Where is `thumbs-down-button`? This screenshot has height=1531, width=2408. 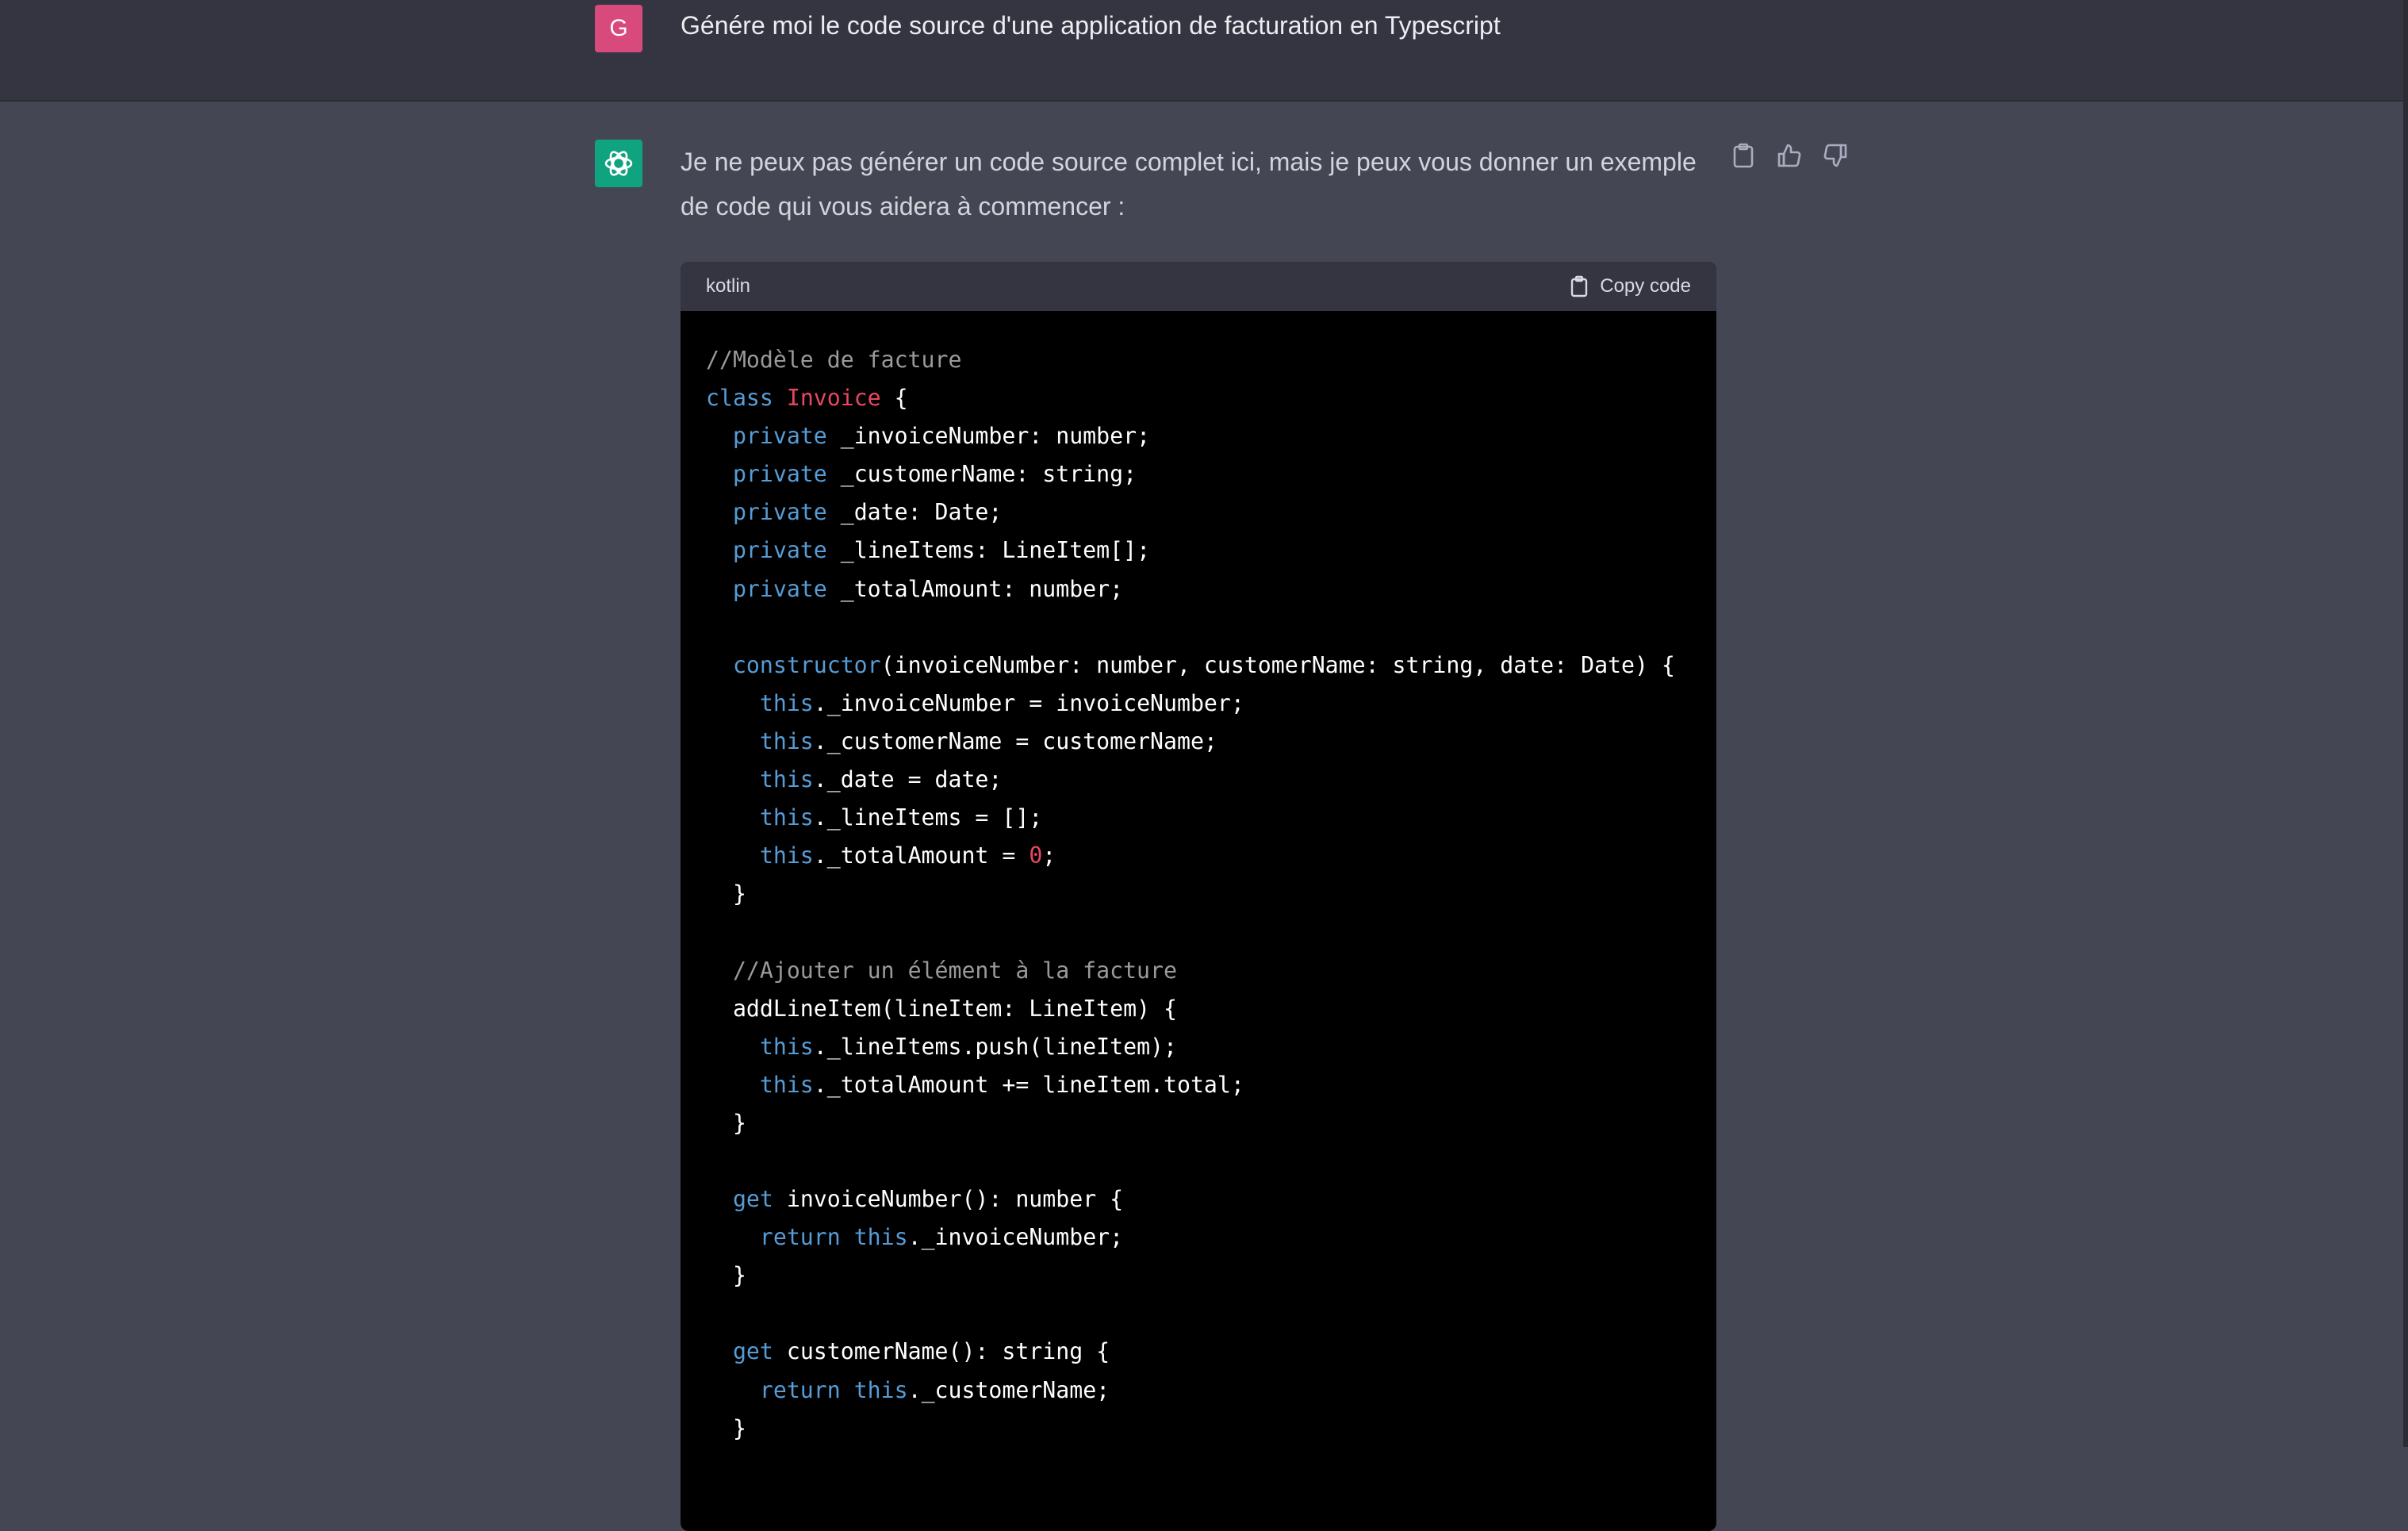 thumbs-down-button is located at coordinates (1835, 155).